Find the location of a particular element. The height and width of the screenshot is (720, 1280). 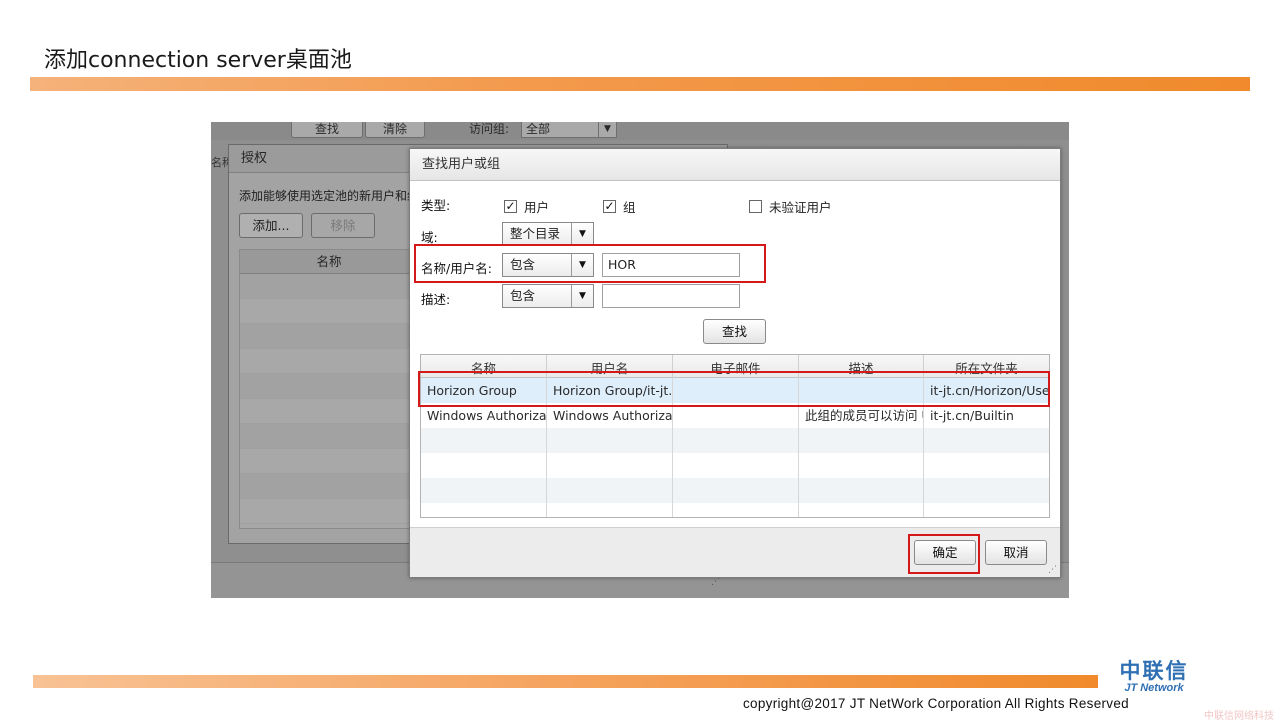

watermark-text: 中联信网络科技 is located at coordinates (1239, 715).